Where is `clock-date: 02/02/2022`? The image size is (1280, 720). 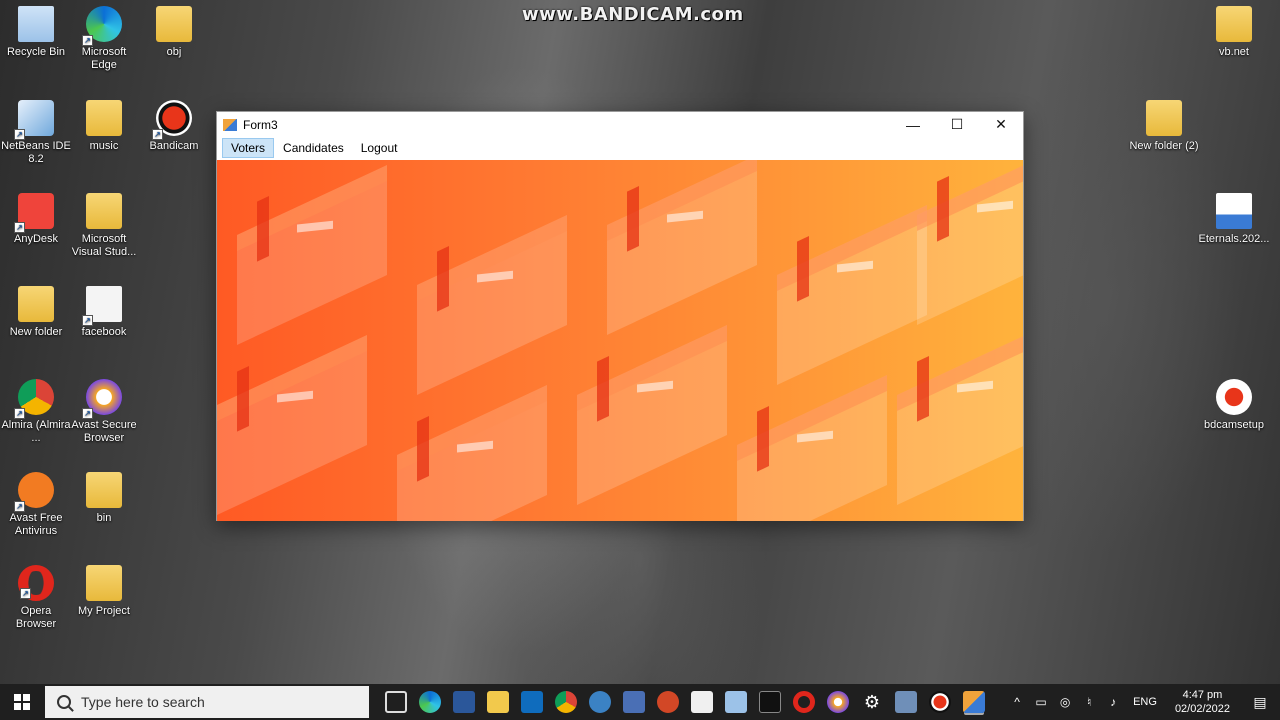
clock-date: 02/02/2022 is located at coordinates (1202, 709).